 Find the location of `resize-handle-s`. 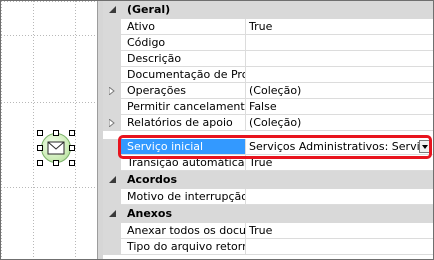

resize-handle-s is located at coordinates (56, 163).